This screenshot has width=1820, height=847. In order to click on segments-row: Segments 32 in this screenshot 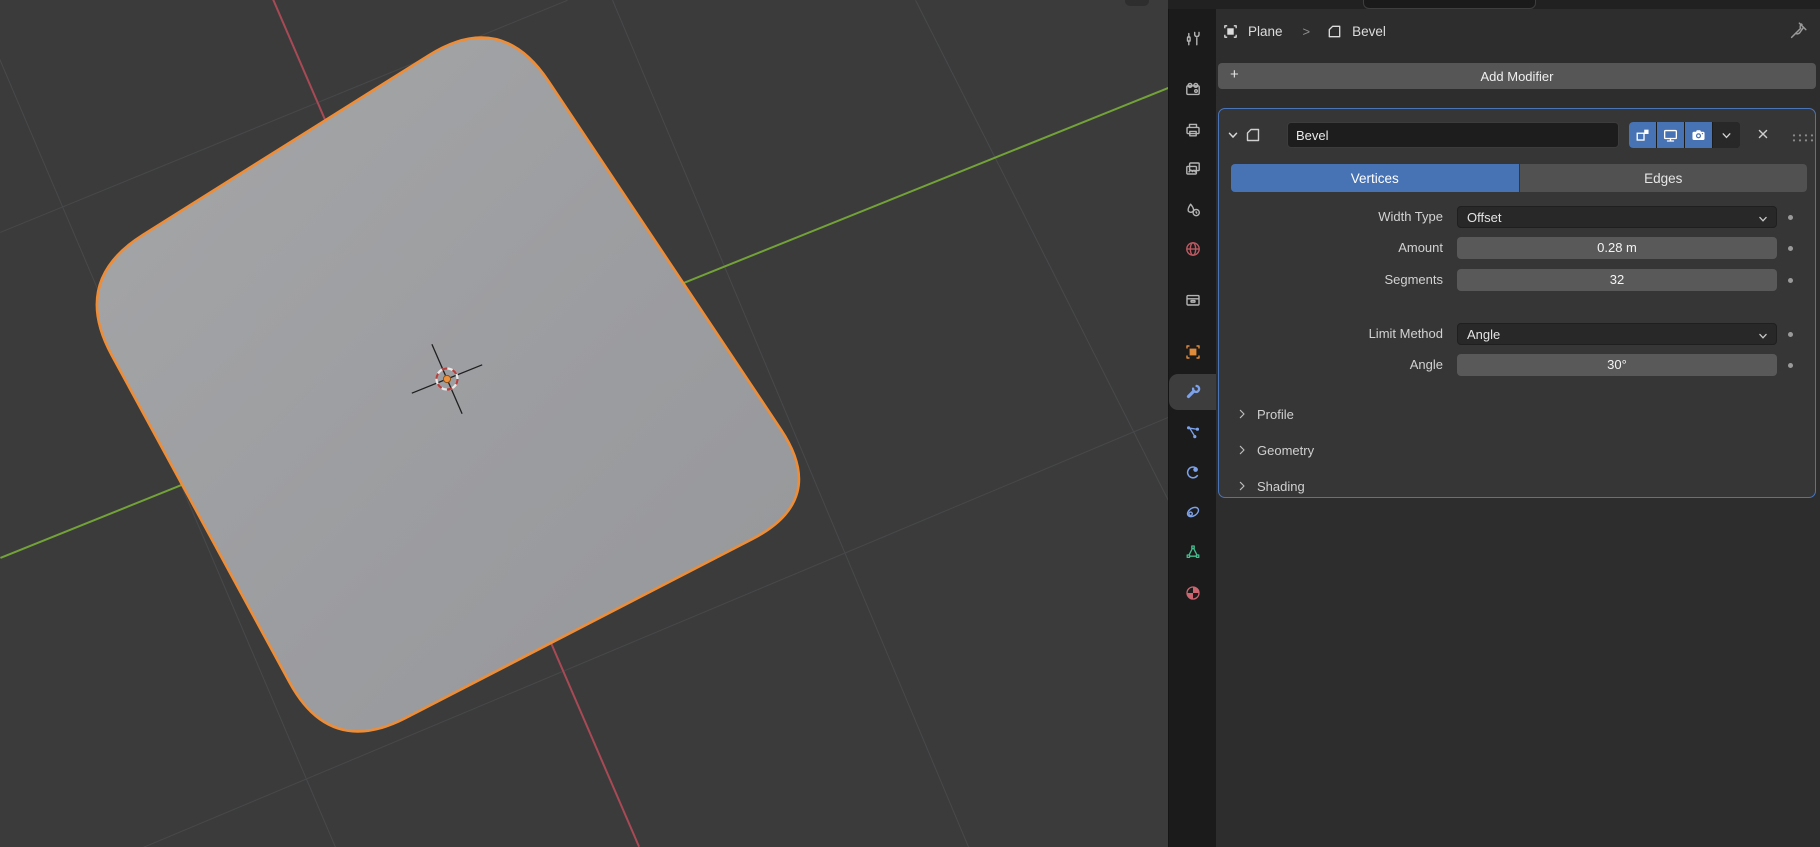, I will do `click(1518, 280)`.